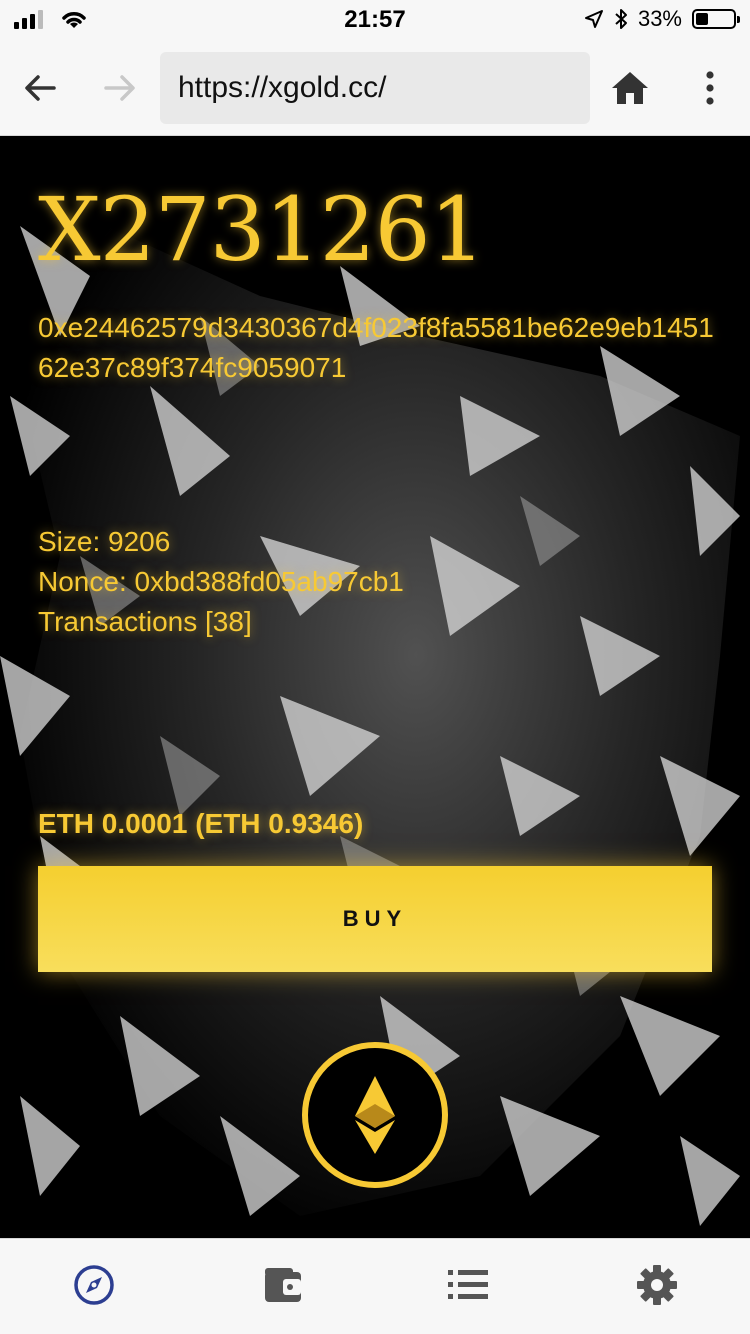 The width and height of the screenshot is (750, 1334). I want to click on url-text: https://xgold.cc/, so click(282, 87).